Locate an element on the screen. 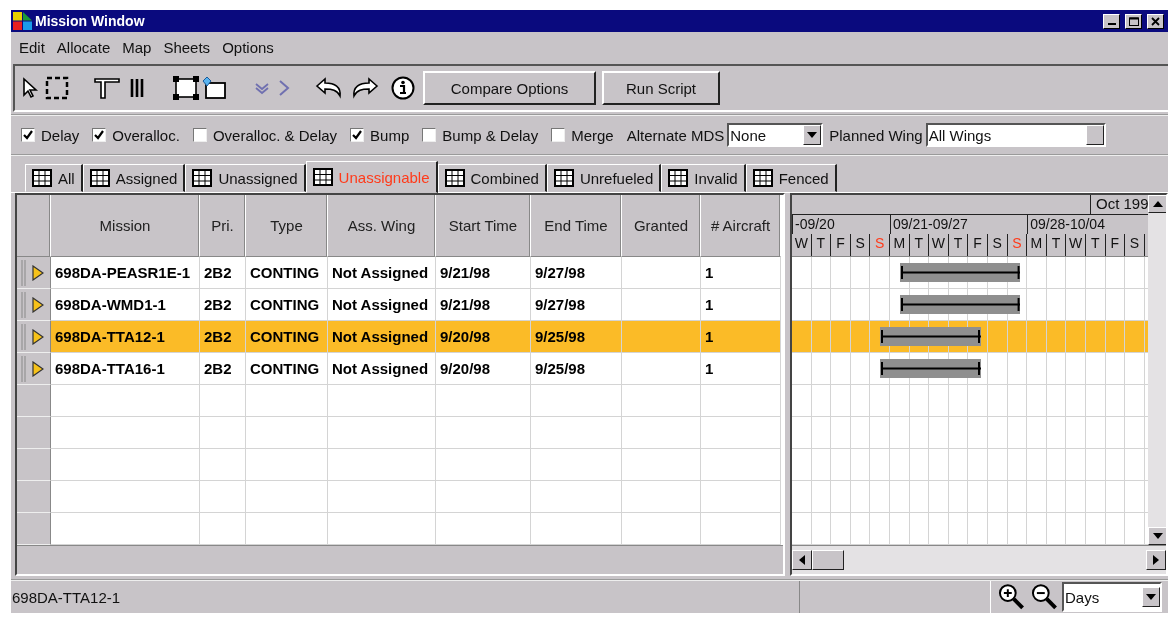 The height and width of the screenshot is (620, 1168). tab: Assigned is located at coordinates (134, 178).